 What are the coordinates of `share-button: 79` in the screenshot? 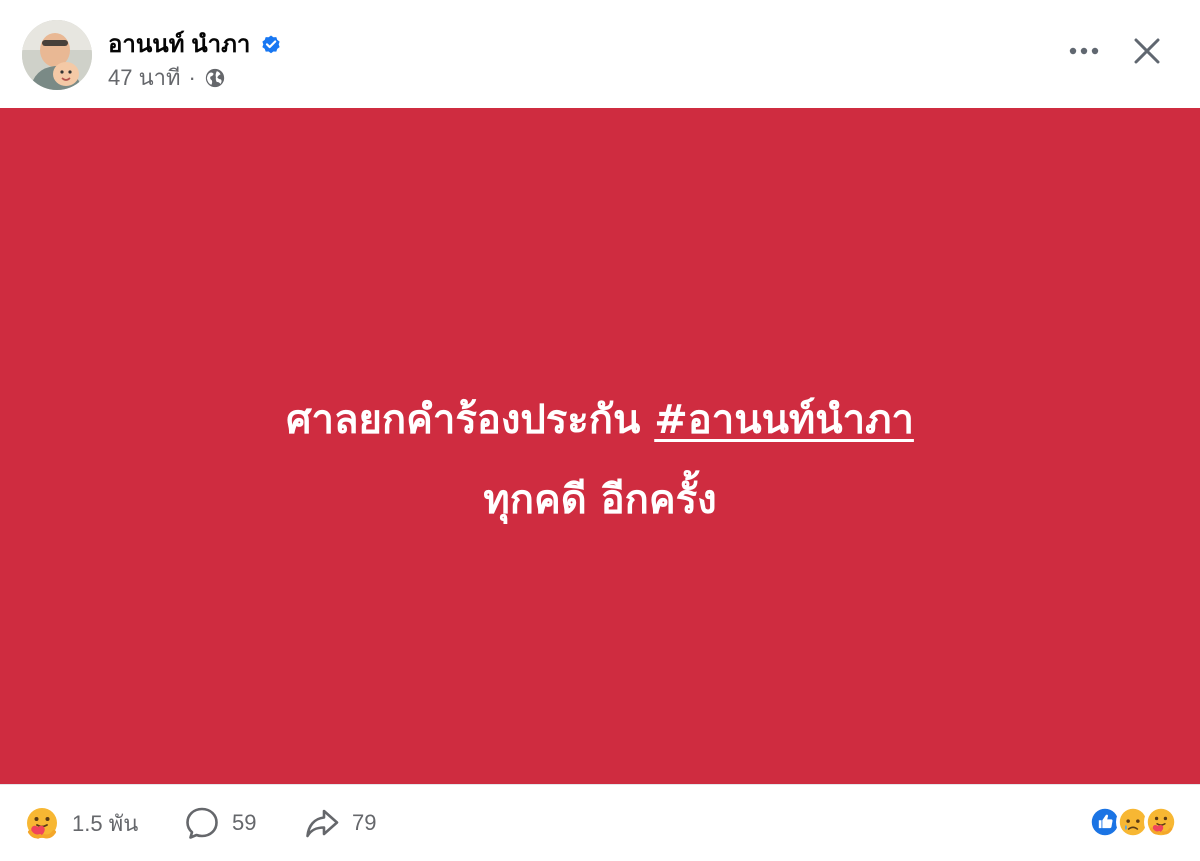 It's located at (340, 823).